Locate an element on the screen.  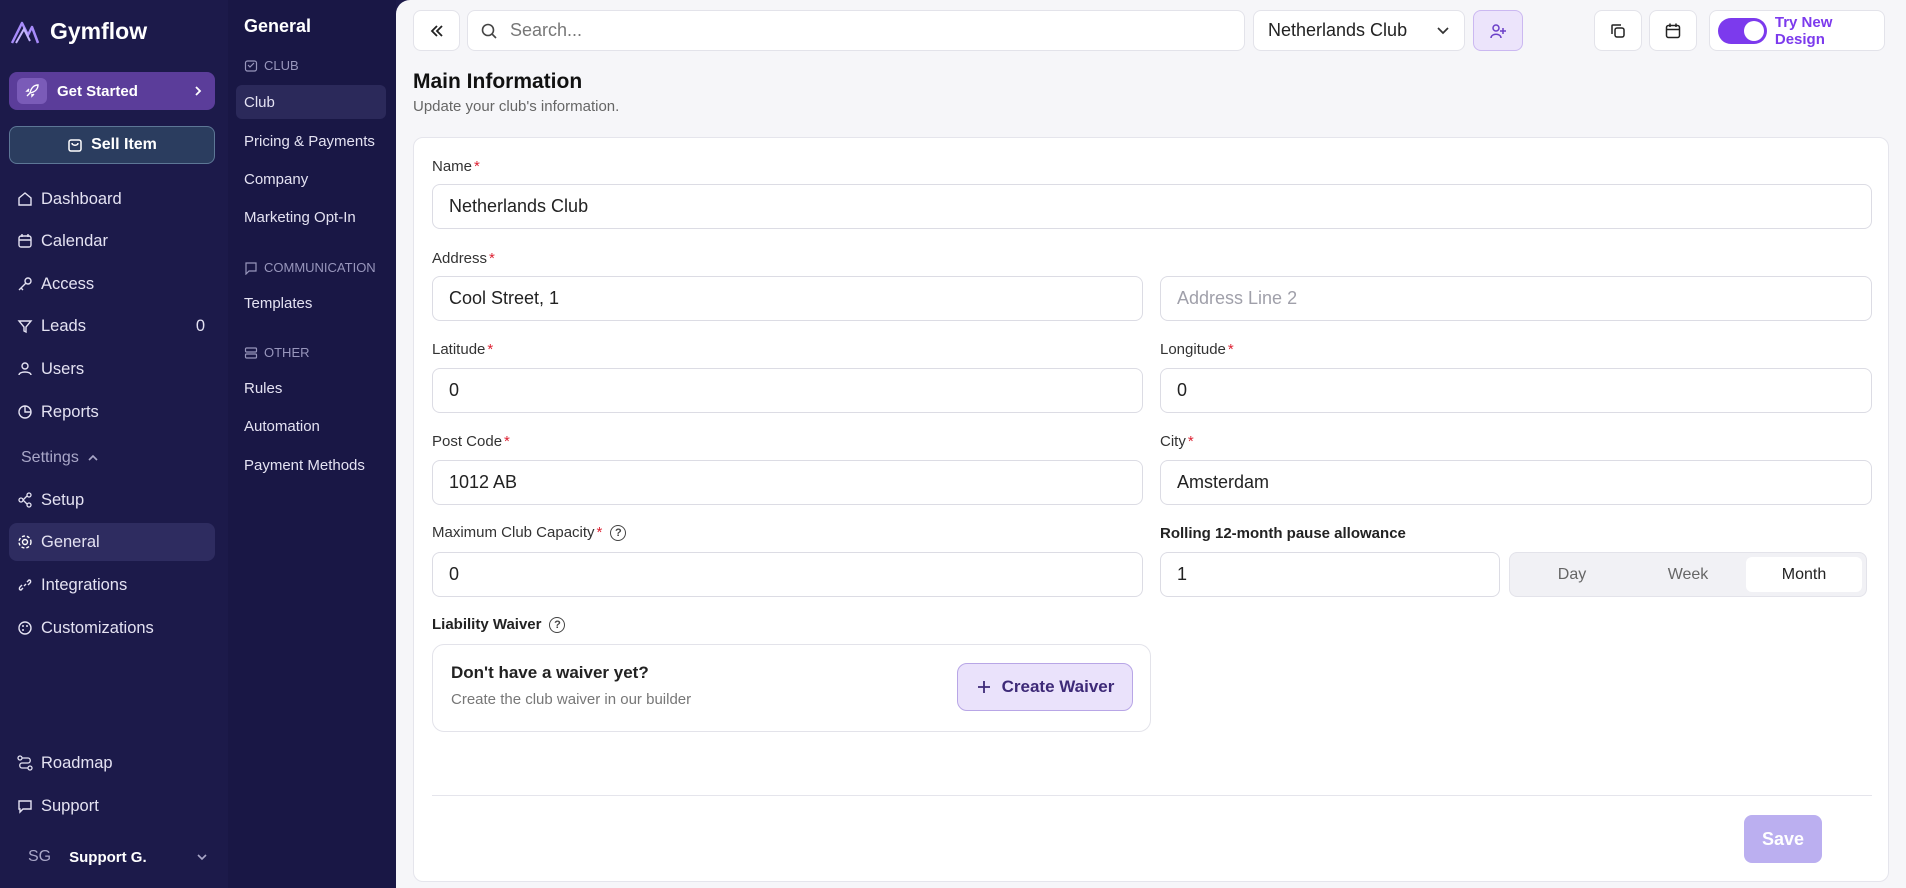
section-label: CLUB is located at coordinates (281, 65).